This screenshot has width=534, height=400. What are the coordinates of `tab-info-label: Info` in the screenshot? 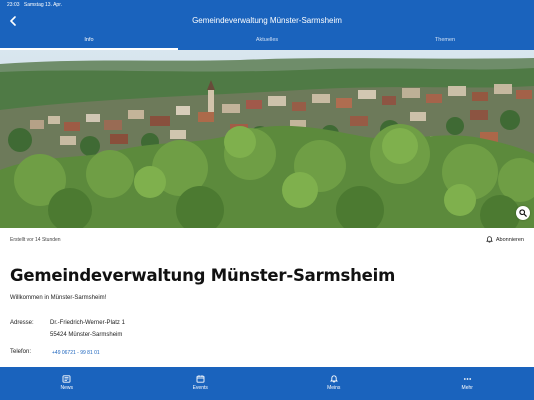 It's located at (89, 40).